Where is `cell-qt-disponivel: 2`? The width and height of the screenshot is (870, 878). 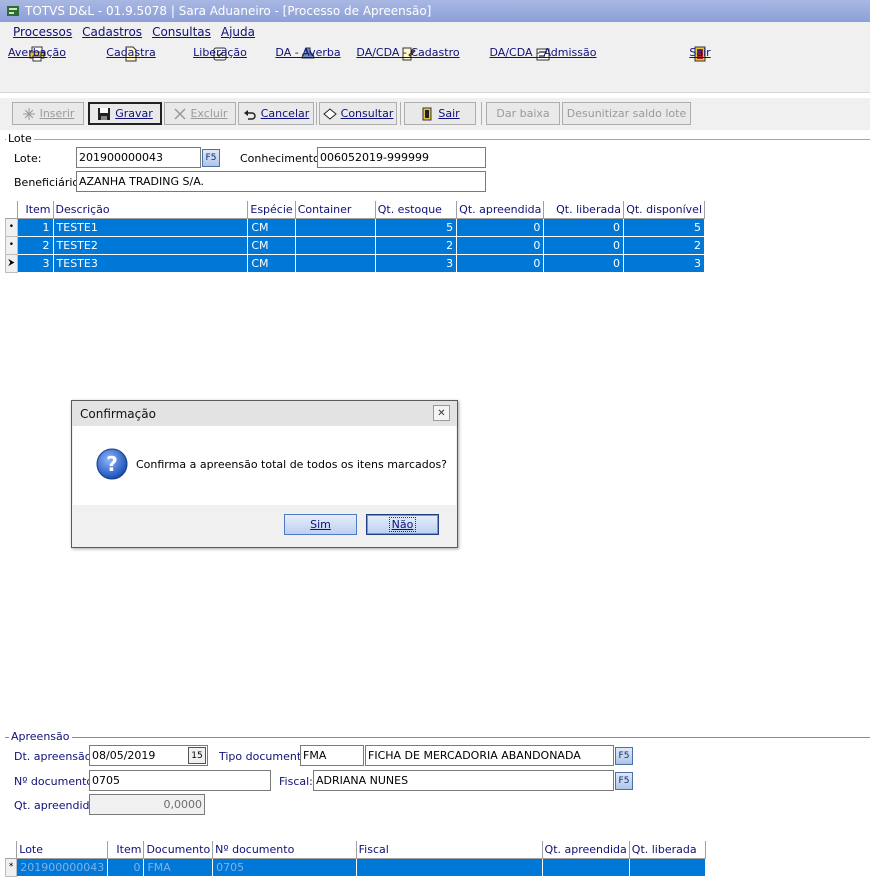
cell-qt-disponivel: 2 is located at coordinates (664, 245).